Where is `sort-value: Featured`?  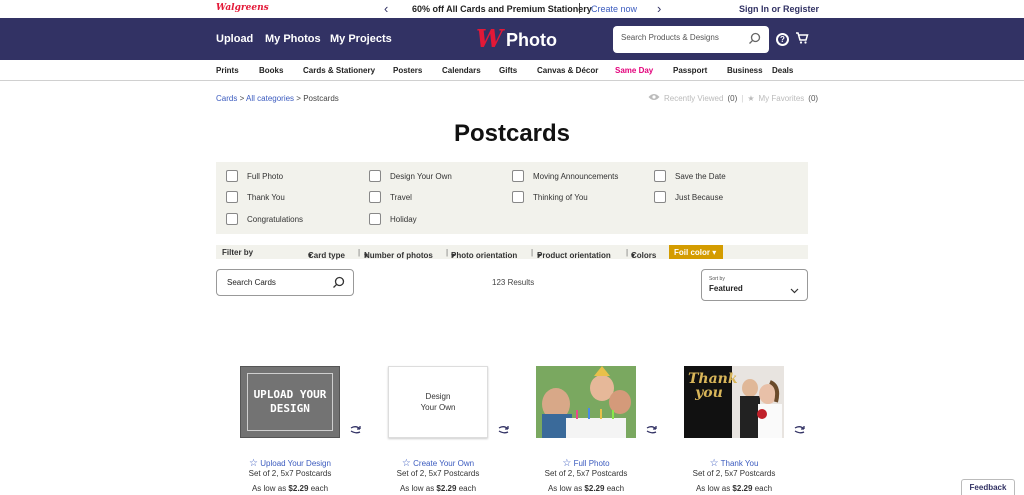
sort-value: Featured is located at coordinates (726, 288).